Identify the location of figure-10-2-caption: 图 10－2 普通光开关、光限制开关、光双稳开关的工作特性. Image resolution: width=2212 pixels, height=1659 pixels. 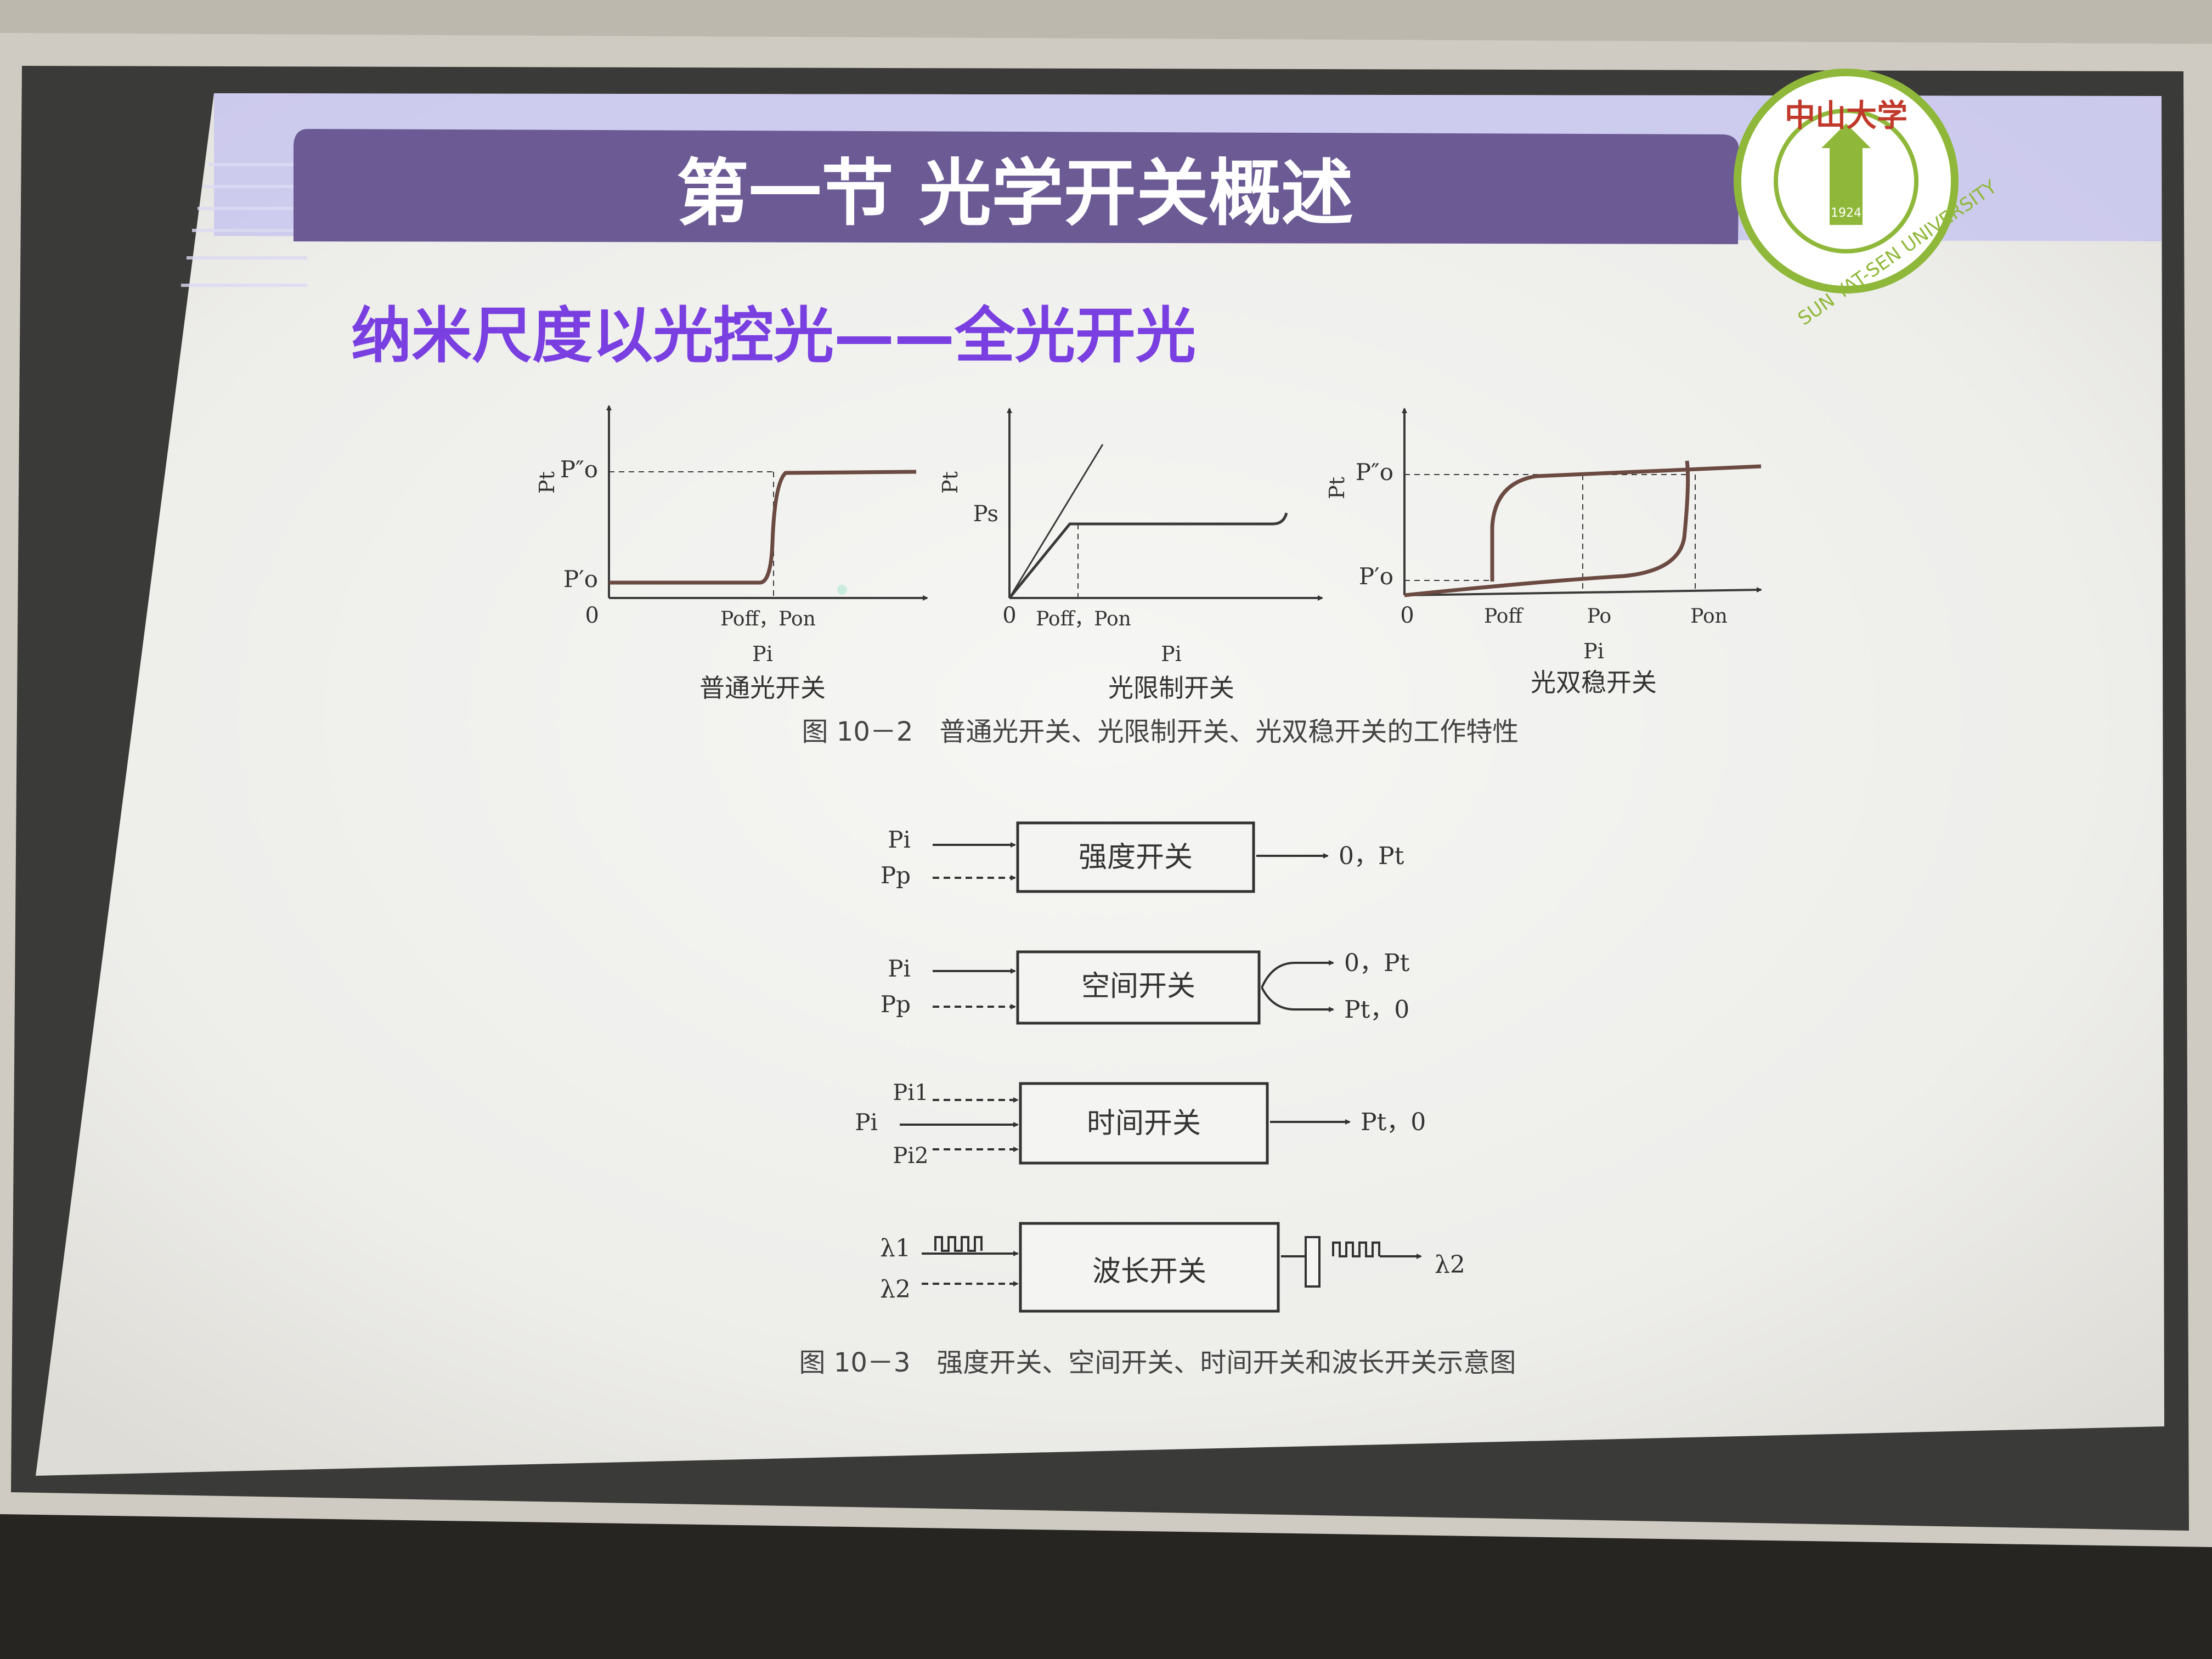
(1160, 732).